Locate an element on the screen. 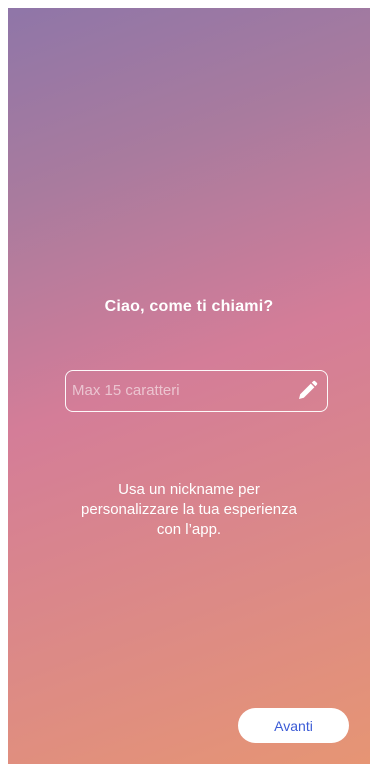  page-title: Ciao, come ti chiami? is located at coordinates (189, 306).